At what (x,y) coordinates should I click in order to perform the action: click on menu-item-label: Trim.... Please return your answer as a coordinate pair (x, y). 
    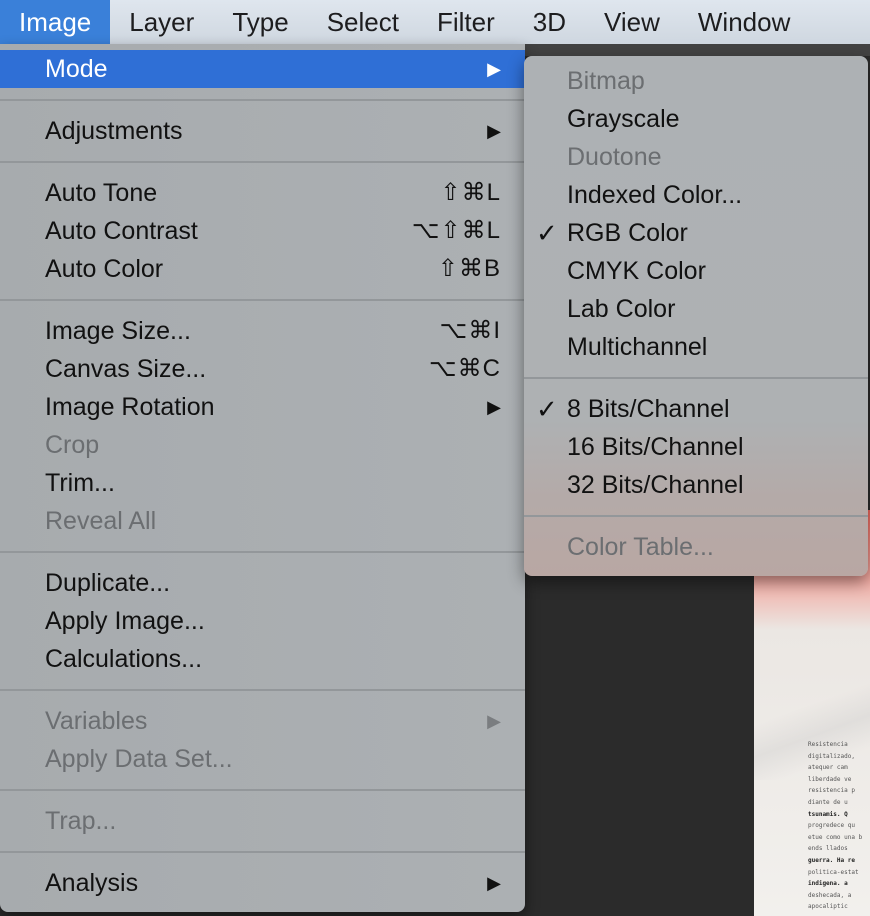
    Looking at the image, I should click on (80, 483).